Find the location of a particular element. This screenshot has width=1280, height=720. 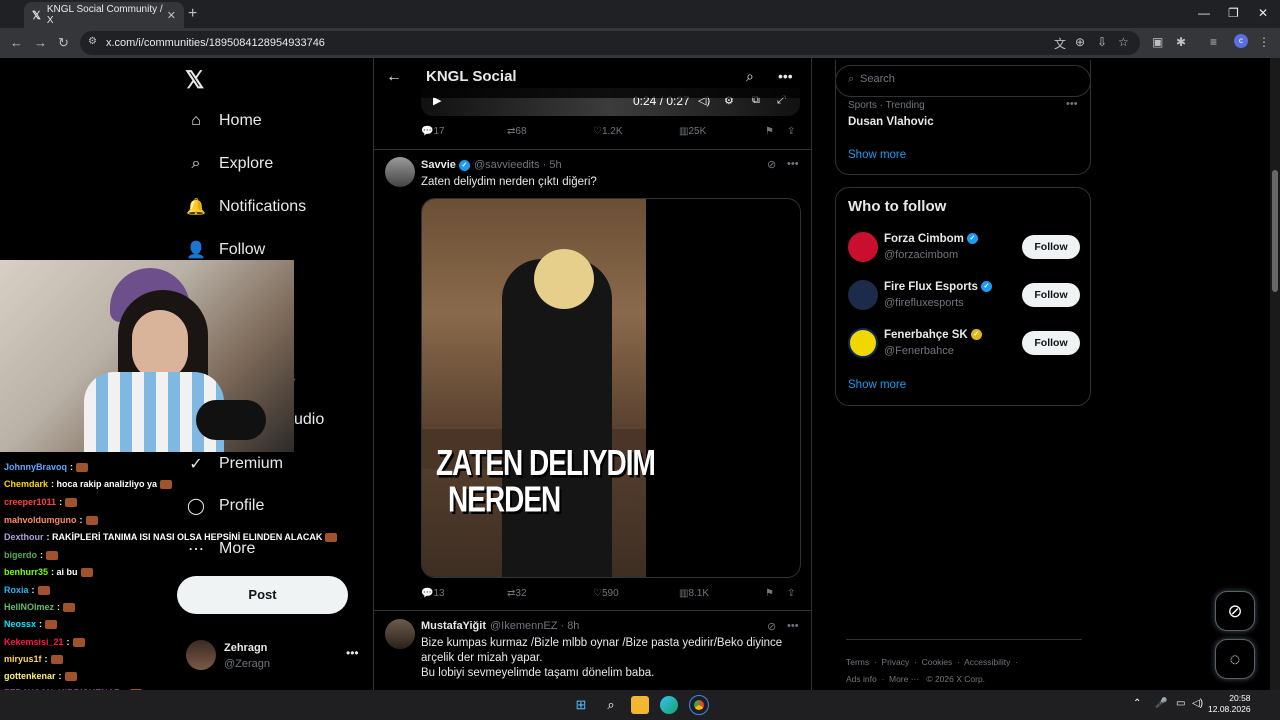

account-more-icon: ••• is located at coordinates (352, 653).